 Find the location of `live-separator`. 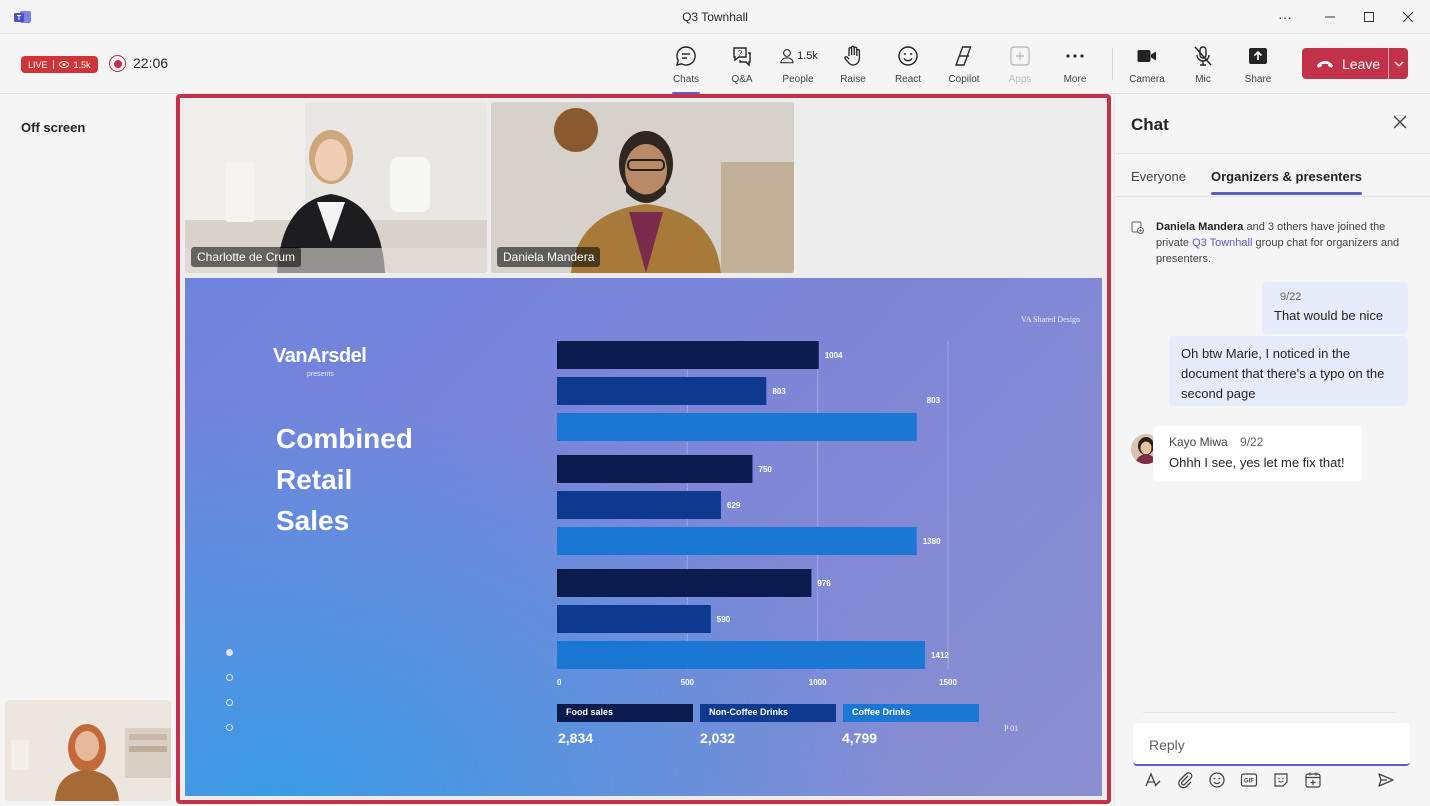

live-separator is located at coordinates (53, 64).